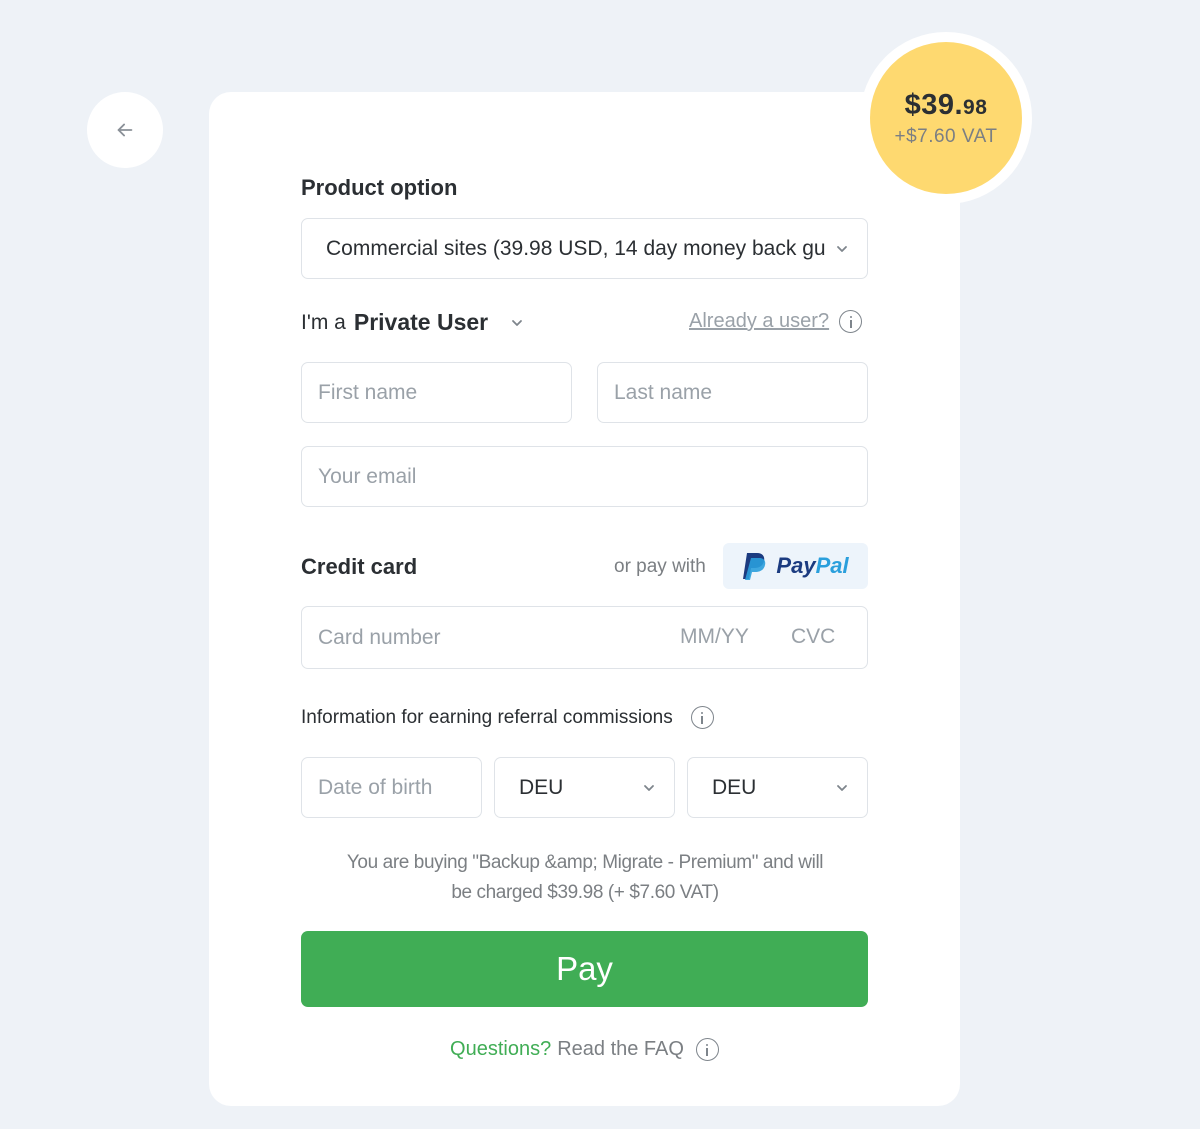 This screenshot has height=1129, width=1200. Describe the element at coordinates (776, 321) in the screenshot. I see `already-user-link: Already a user?` at that location.